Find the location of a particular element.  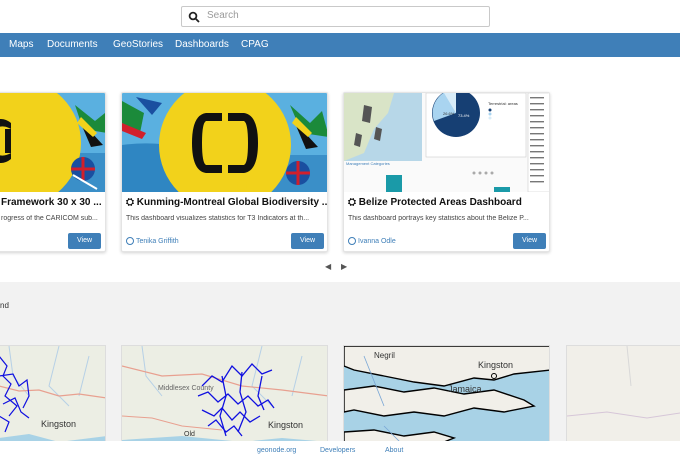

search-placeholder: Search is located at coordinates (223, 15).